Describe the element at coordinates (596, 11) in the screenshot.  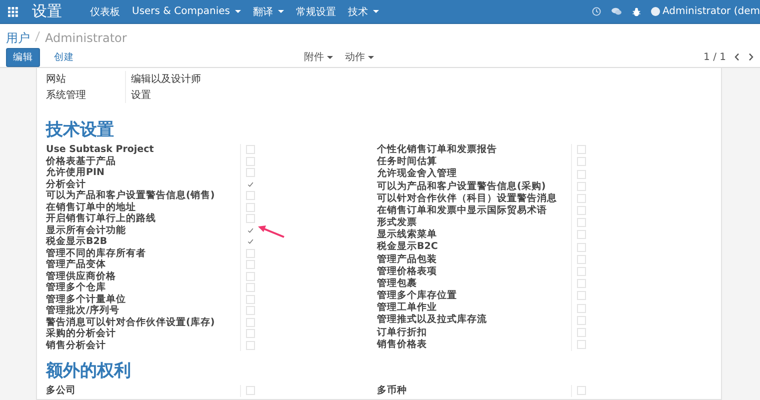
I see `clock-icon` at that location.